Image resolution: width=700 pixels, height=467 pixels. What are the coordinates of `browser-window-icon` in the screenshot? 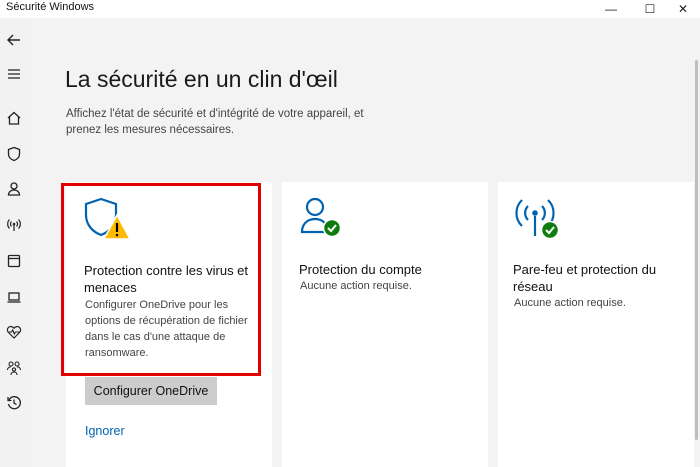 It's located at (14, 261).